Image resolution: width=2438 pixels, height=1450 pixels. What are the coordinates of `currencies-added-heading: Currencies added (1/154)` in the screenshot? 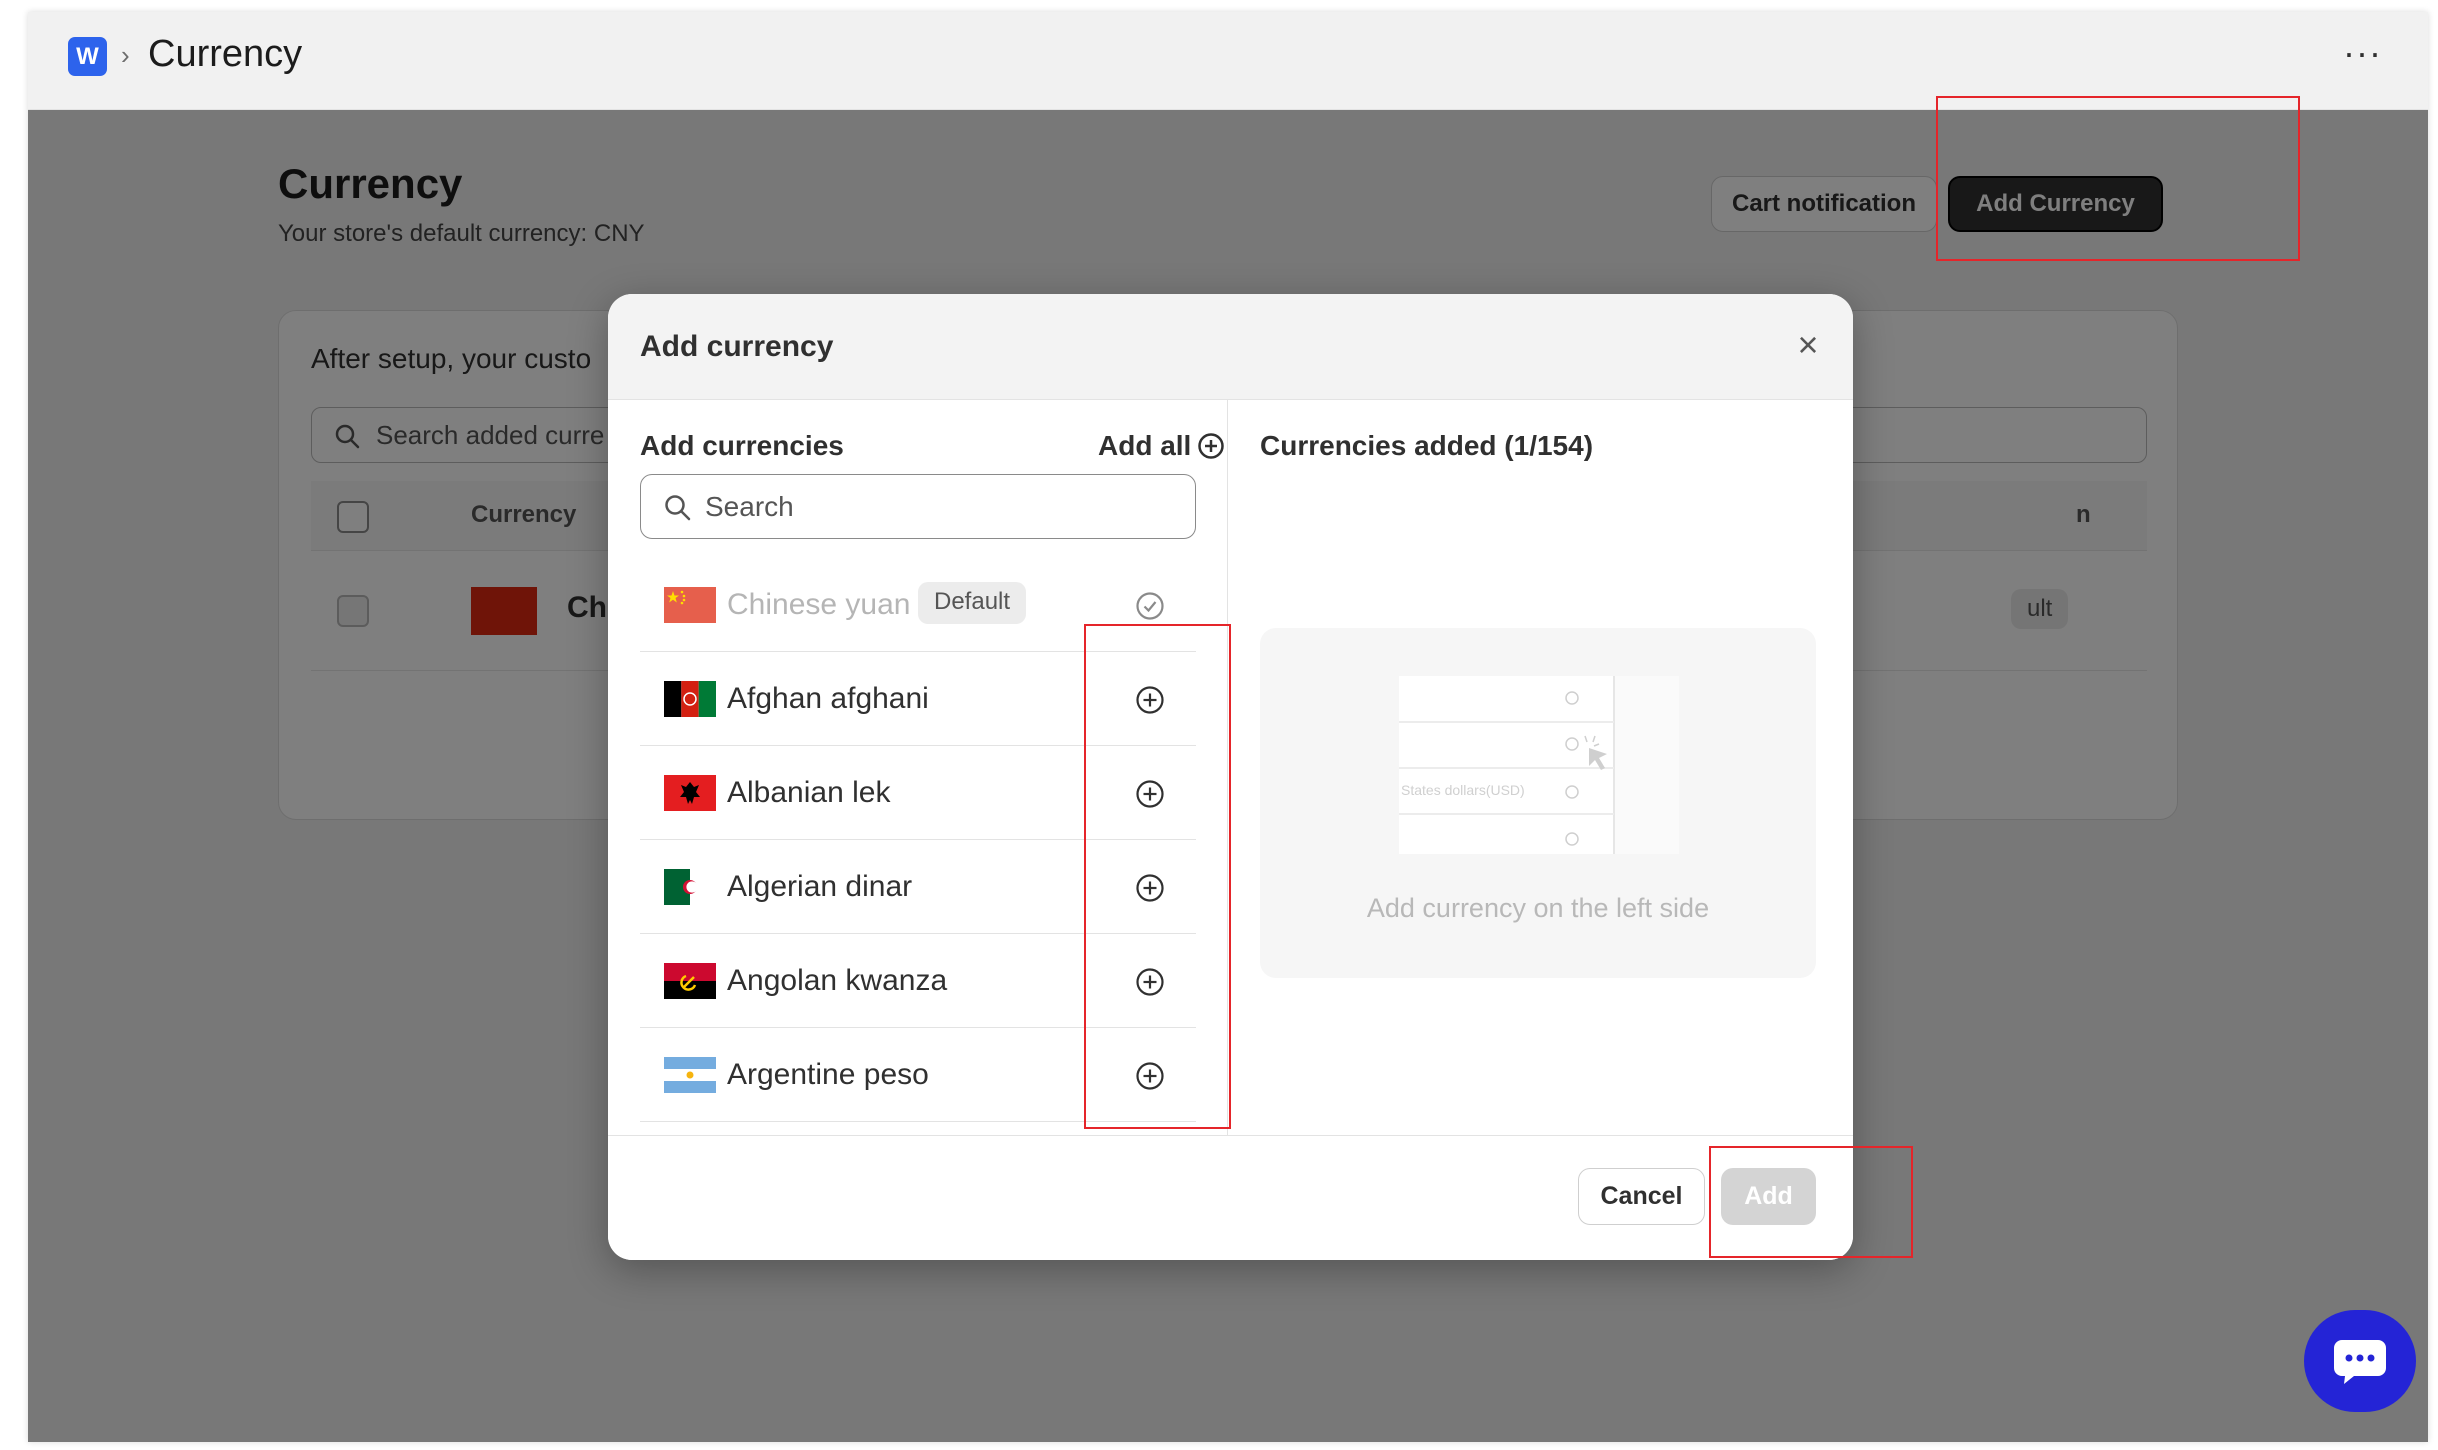 It's located at (1427, 445).